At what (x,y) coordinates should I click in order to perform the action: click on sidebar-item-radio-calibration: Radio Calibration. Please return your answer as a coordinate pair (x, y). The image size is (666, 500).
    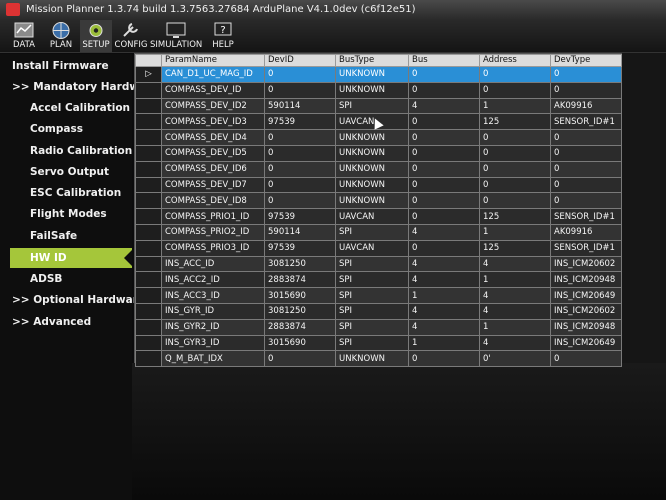
    Looking at the image, I should click on (66, 151).